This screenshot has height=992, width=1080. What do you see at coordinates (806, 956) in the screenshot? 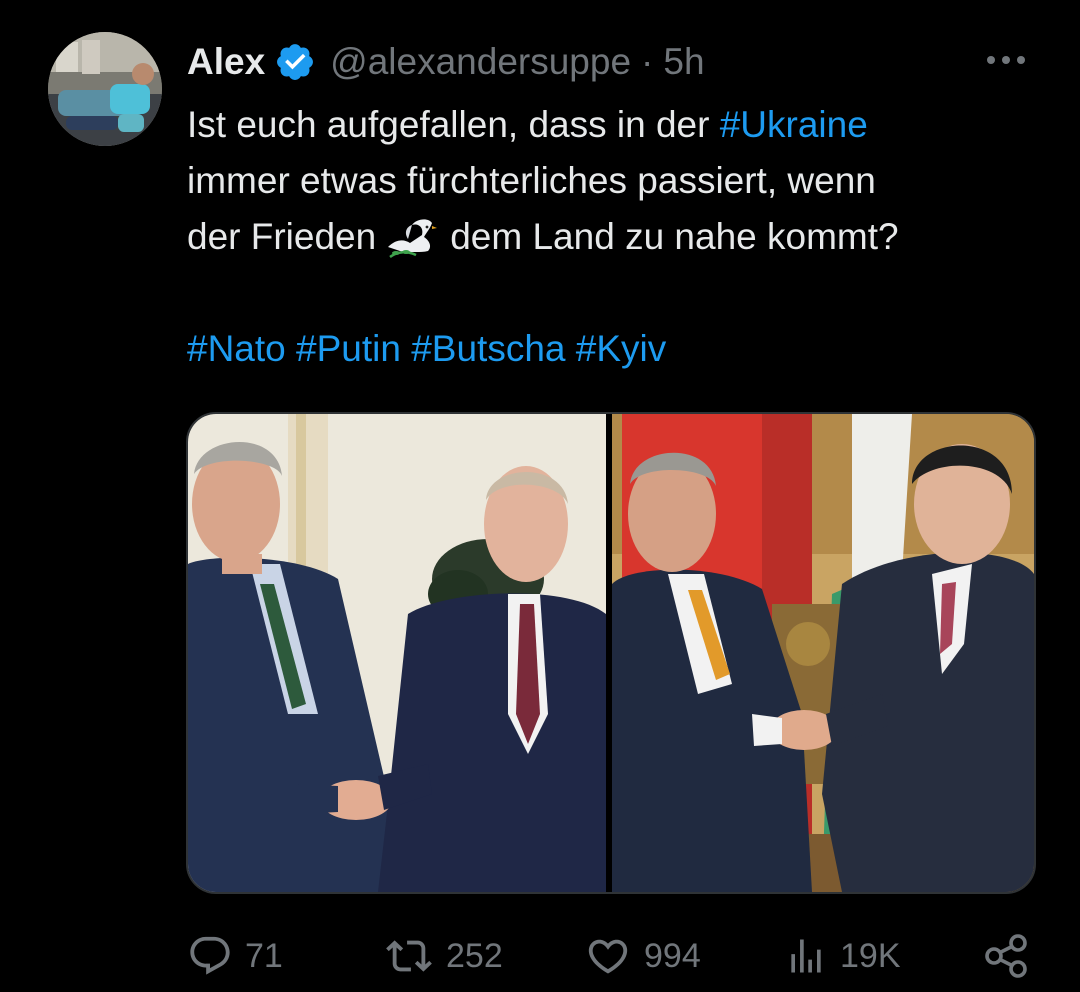
I see `views-icon` at bounding box center [806, 956].